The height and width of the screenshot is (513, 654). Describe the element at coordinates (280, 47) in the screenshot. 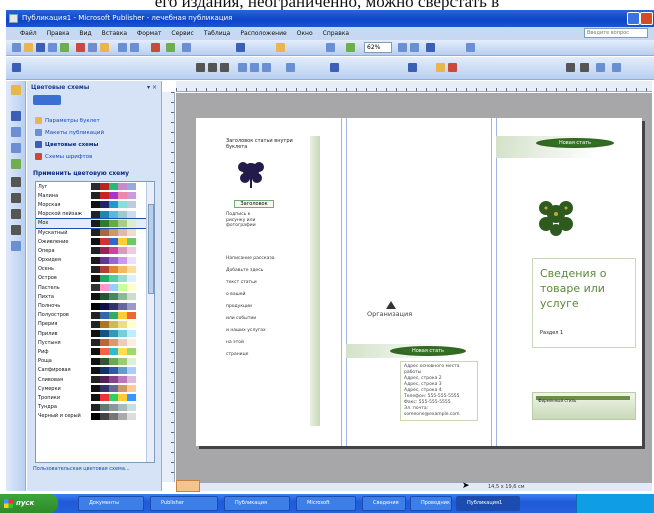

I see `drawing-icon` at that location.